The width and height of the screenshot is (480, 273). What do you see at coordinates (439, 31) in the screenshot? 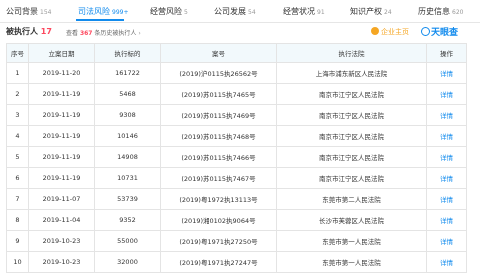
I see `brand-logo: 天眼查` at bounding box center [439, 31].